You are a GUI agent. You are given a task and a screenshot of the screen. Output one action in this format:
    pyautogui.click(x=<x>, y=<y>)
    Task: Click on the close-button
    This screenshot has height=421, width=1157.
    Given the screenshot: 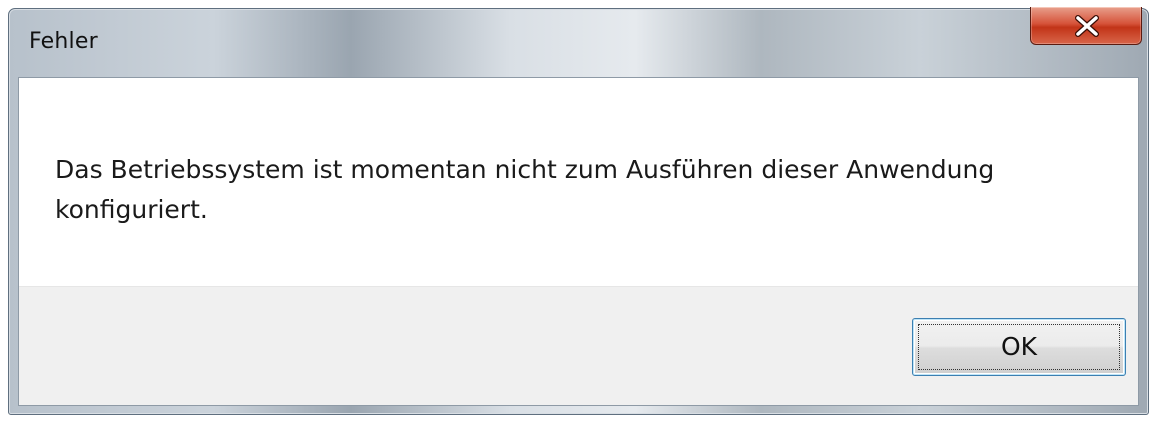 What is the action you would take?
    pyautogui.click(x=1086, y=26)
    